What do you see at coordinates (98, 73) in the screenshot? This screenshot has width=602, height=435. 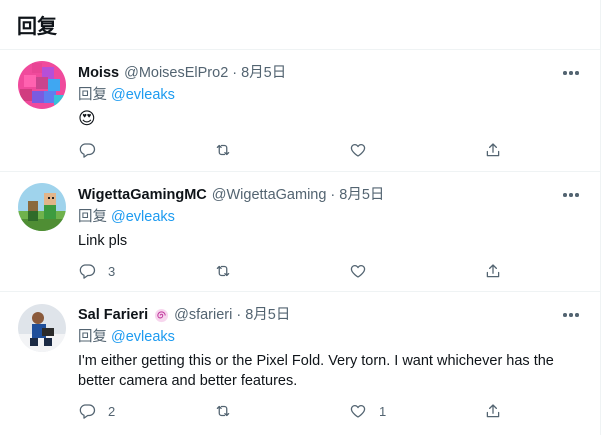 I see `author-name: Moiss` at bounding box center [98, 73].